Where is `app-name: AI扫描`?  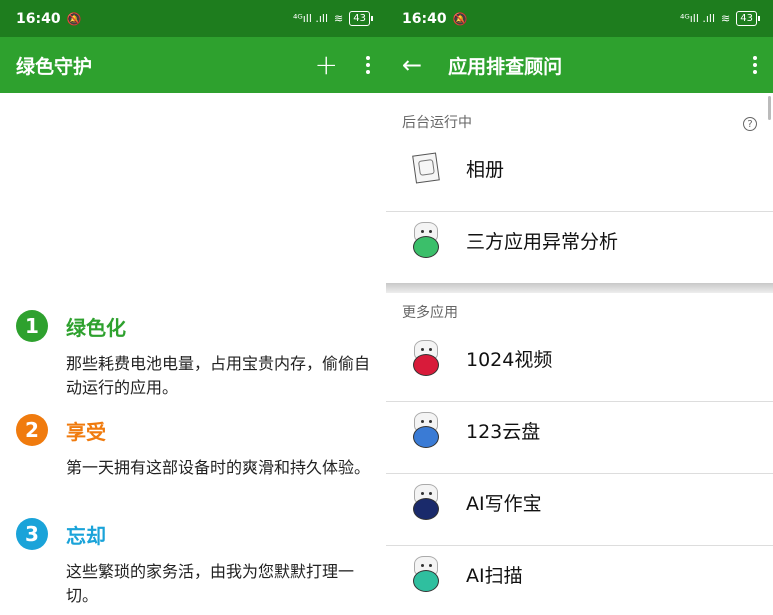
app-name: AI扫描 is located at coordinates (494, 575).